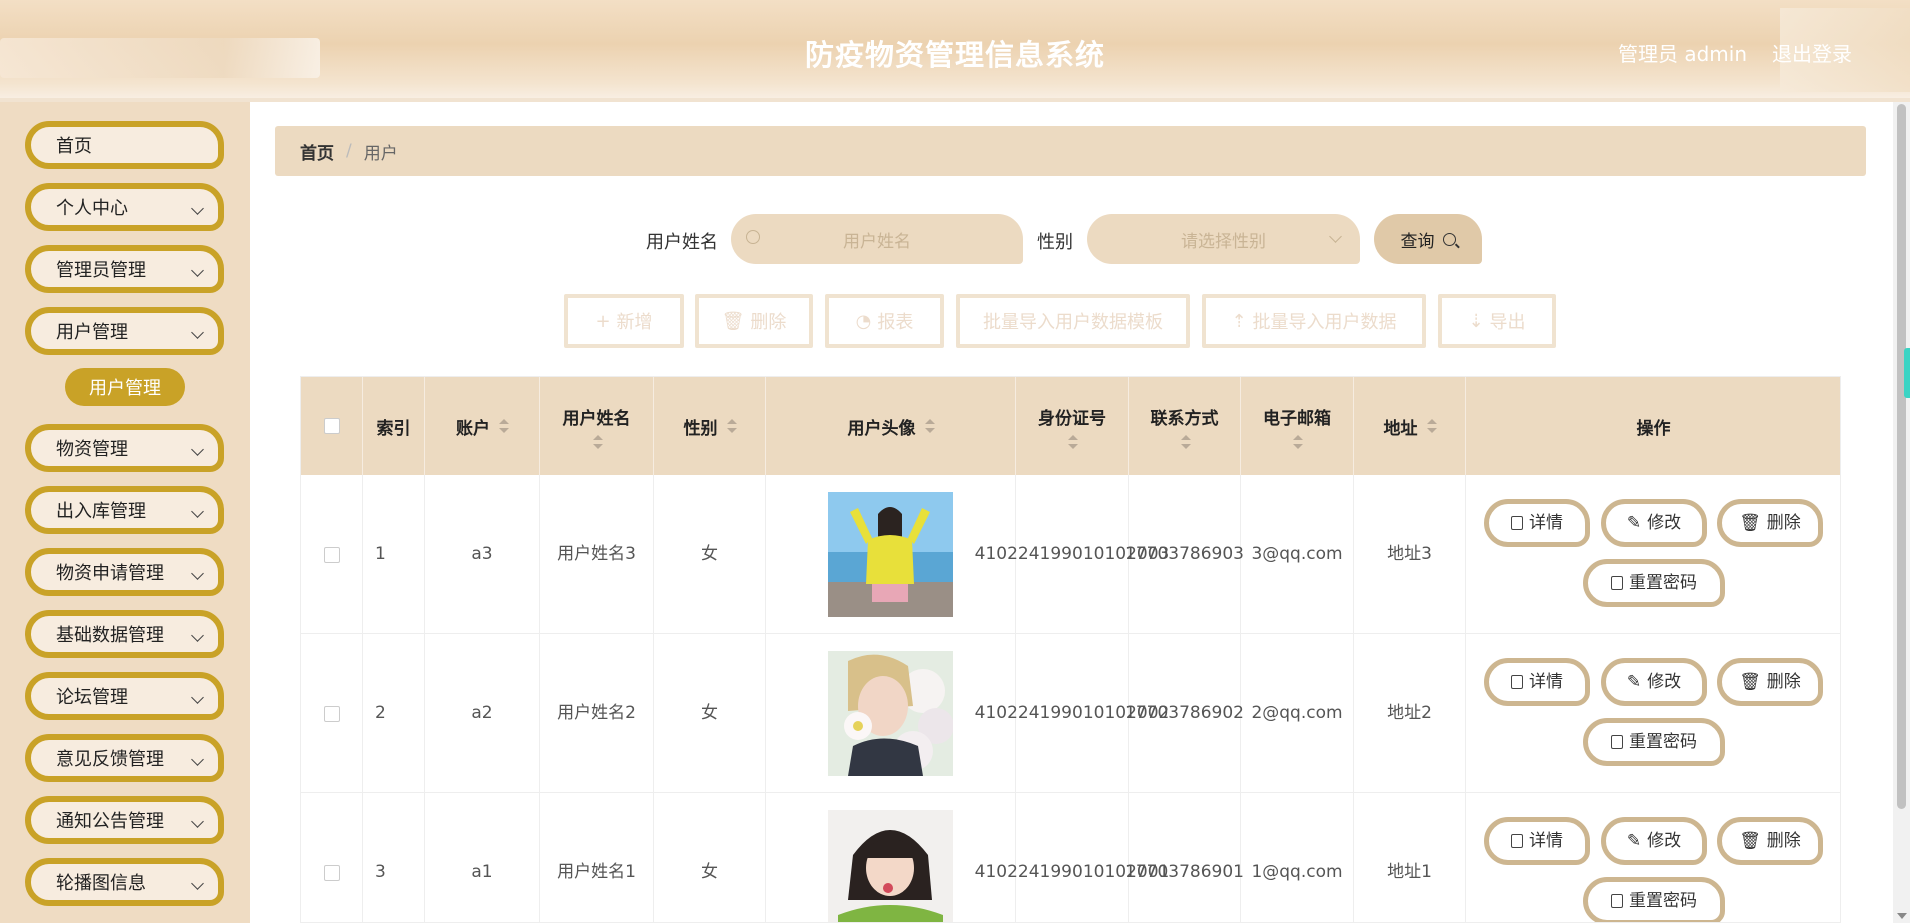 Image resolution: width=1910 pixels, height=923 pixels. I want to click on scroll-down-arrow-icon, so click(1902, 916).